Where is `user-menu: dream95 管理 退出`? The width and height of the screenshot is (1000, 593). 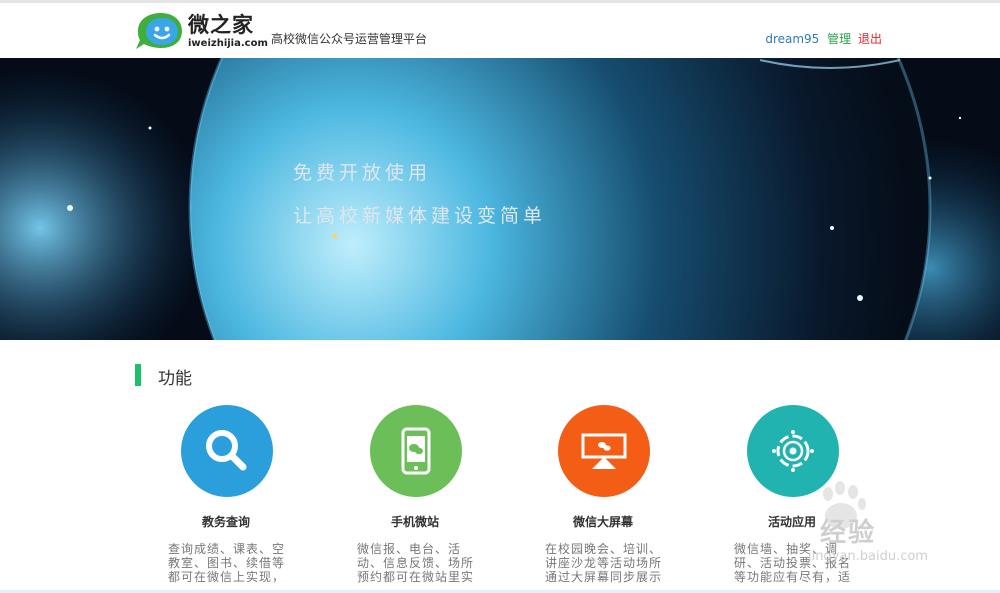
user-menu: dream95 管理 退出 is located at coordinates (823, 38).